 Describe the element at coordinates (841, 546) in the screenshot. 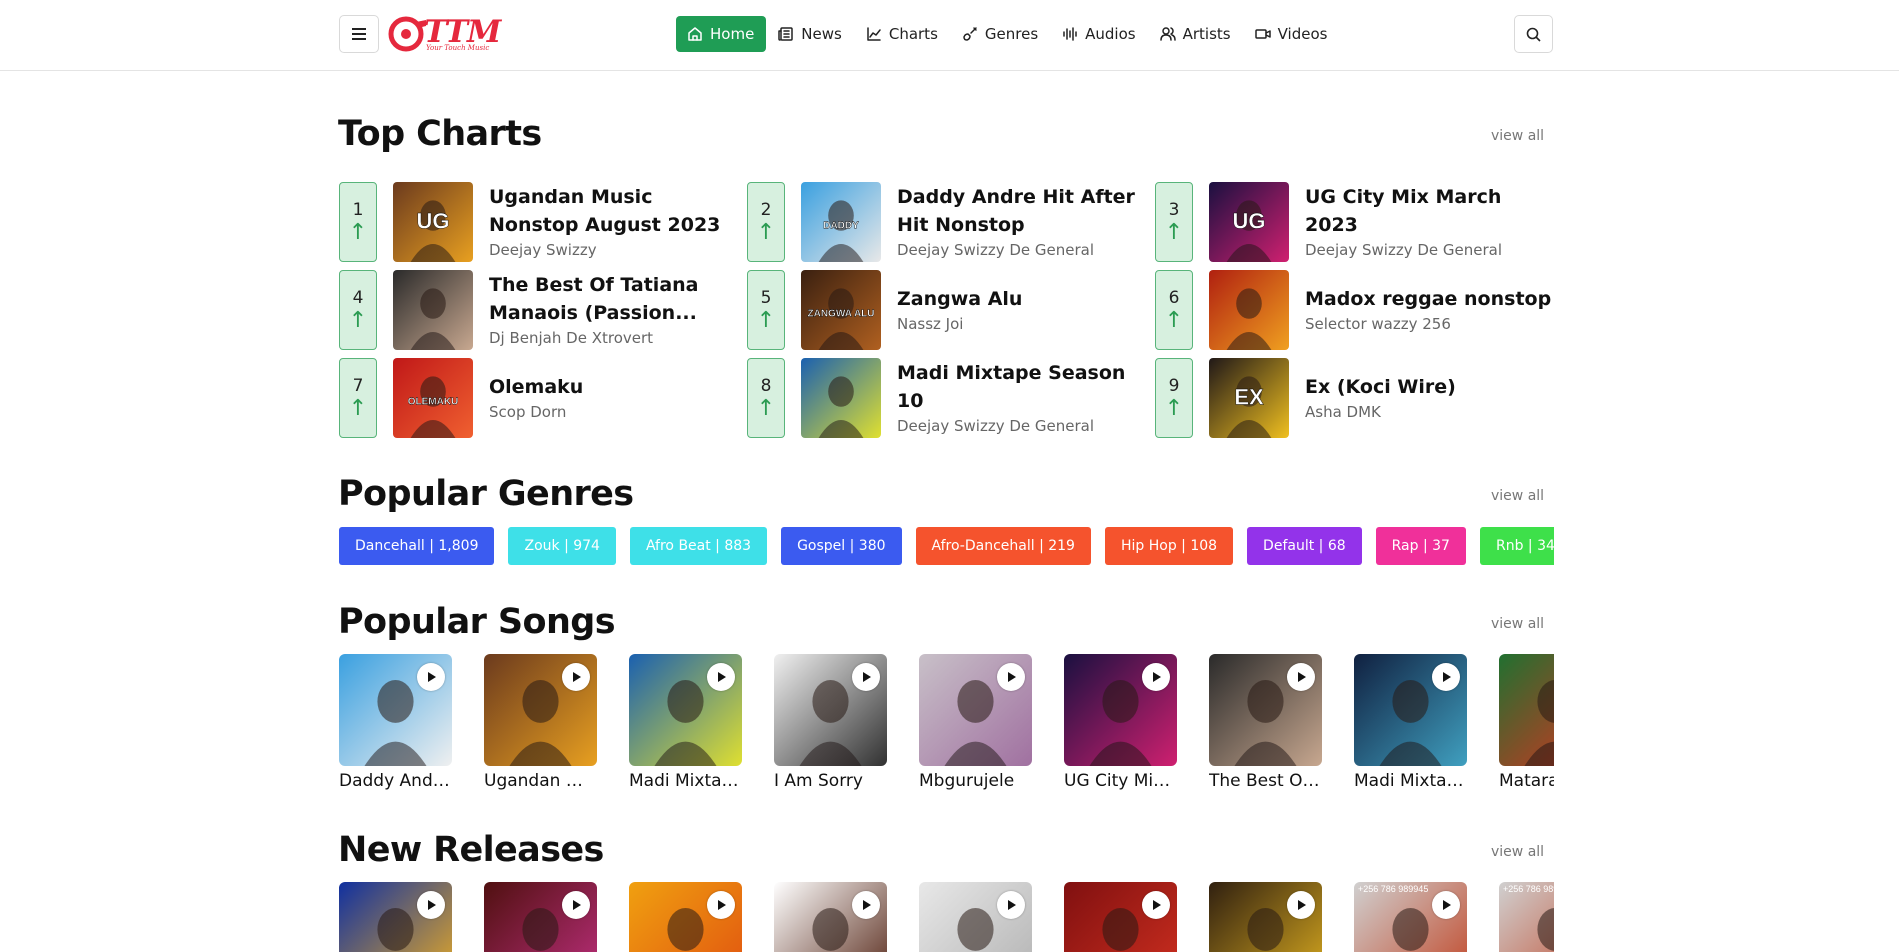

I see `genre-pill: Gospel | 380` at that location.